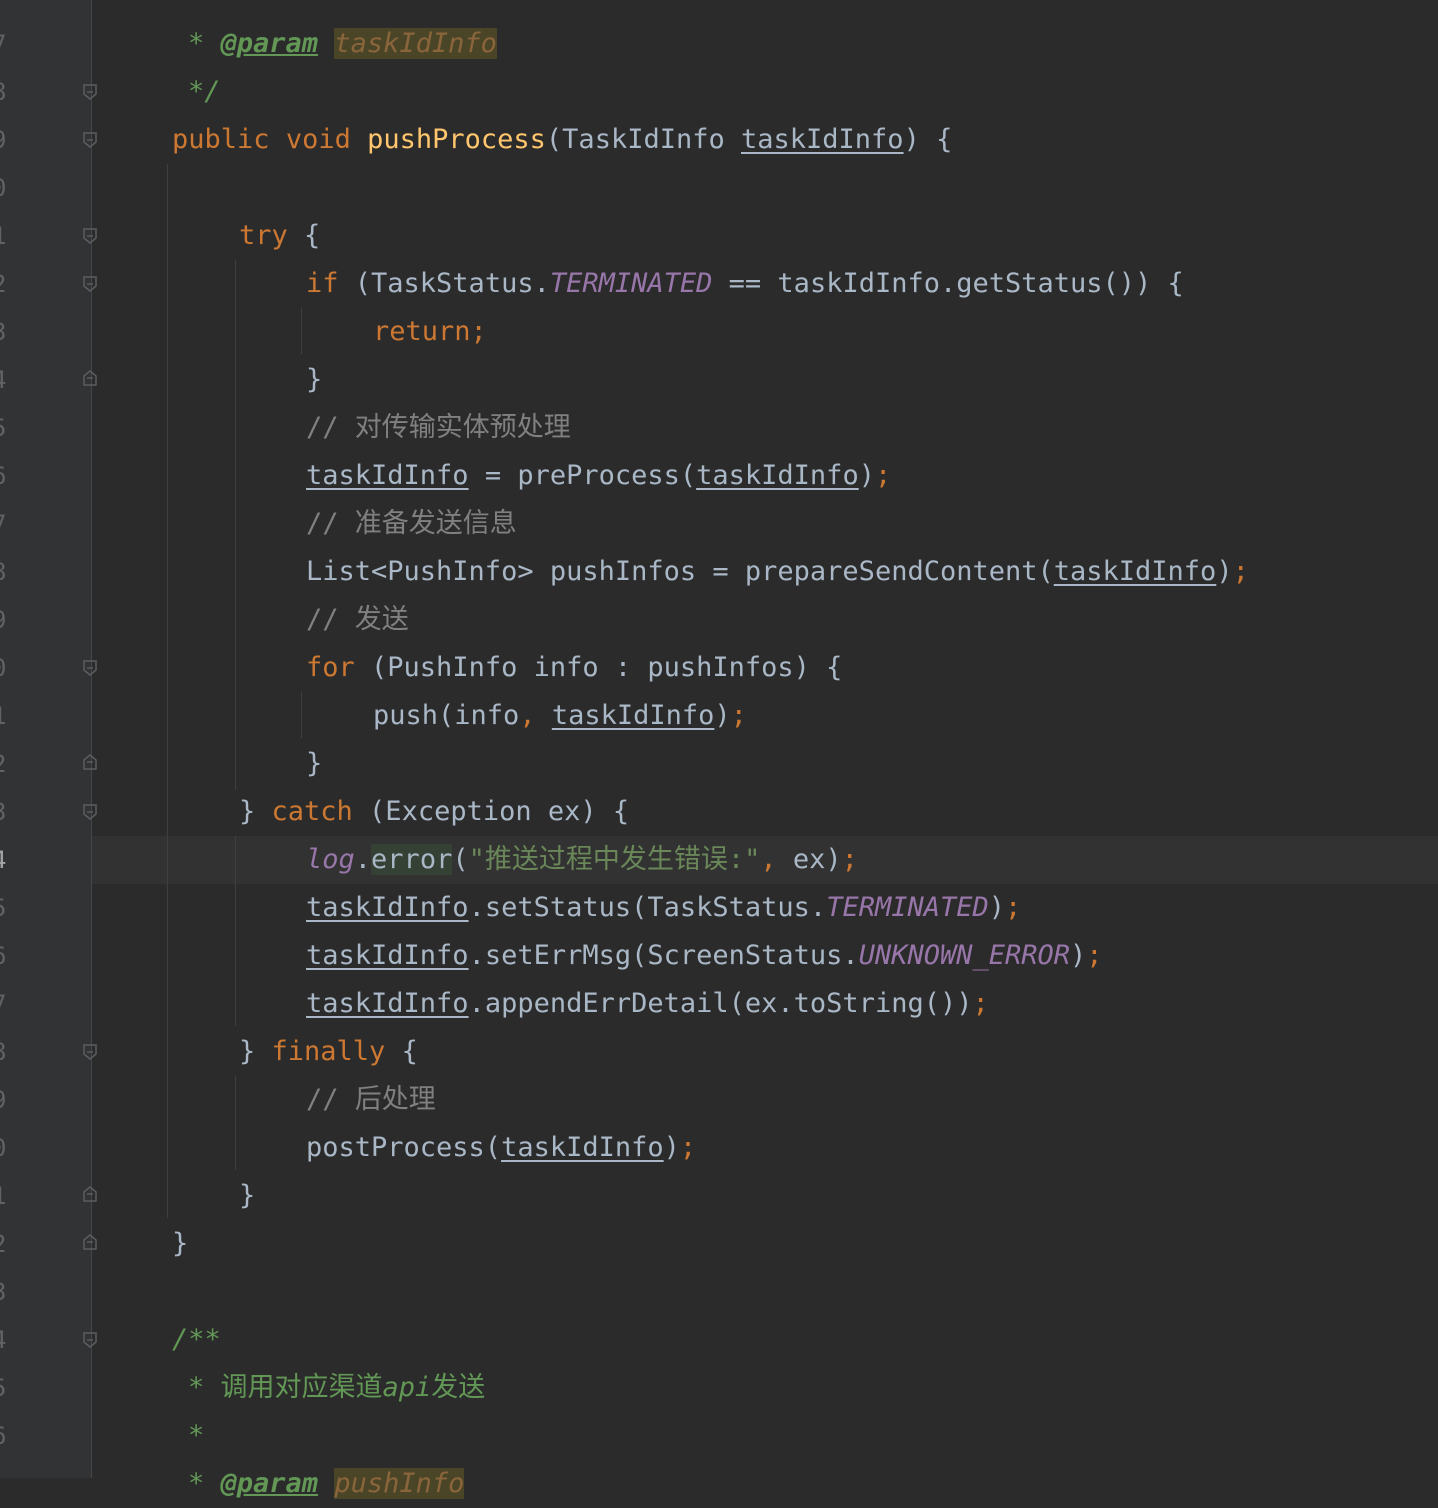 The image size is (1438, 1508). I want to click on code-line: * 调用对应渠道api发送, so click(336, 1388).